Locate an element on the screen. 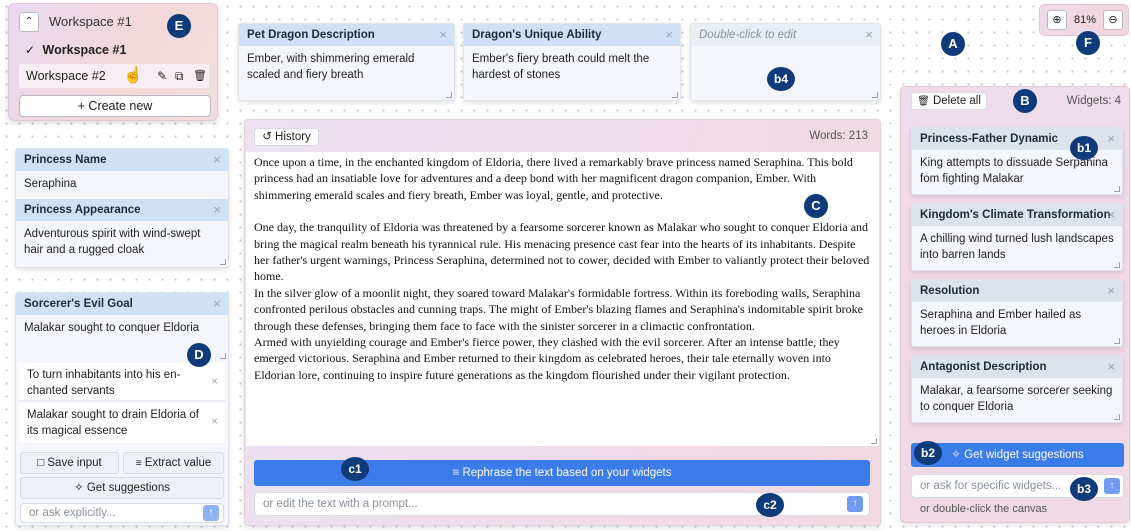 This screenshot has width=1131, height=531. label-c1: c1 is located at coordinates (355, 469).